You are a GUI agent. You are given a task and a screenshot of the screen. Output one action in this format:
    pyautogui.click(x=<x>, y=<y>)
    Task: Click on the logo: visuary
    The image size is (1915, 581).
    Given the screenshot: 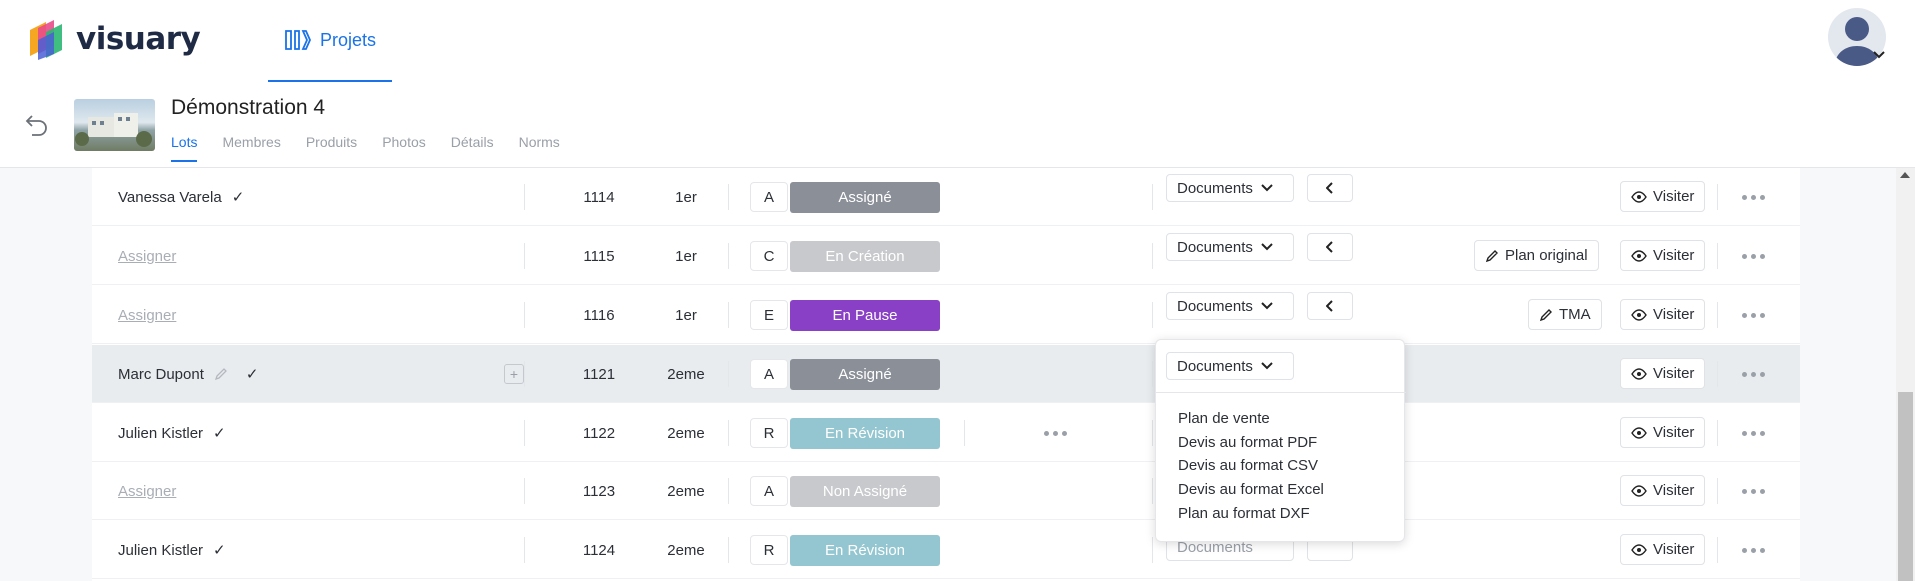 What is the action you would take?
    pyautogui.click(x=113, y=39)
    